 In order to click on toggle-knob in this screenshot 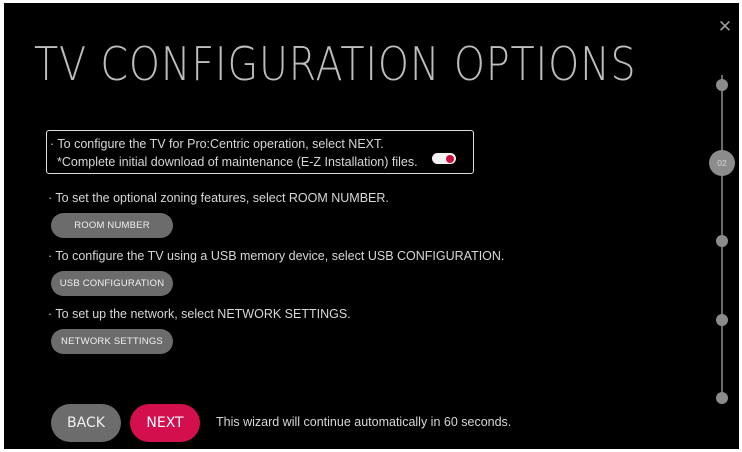, I will do `click(450, 158)`.